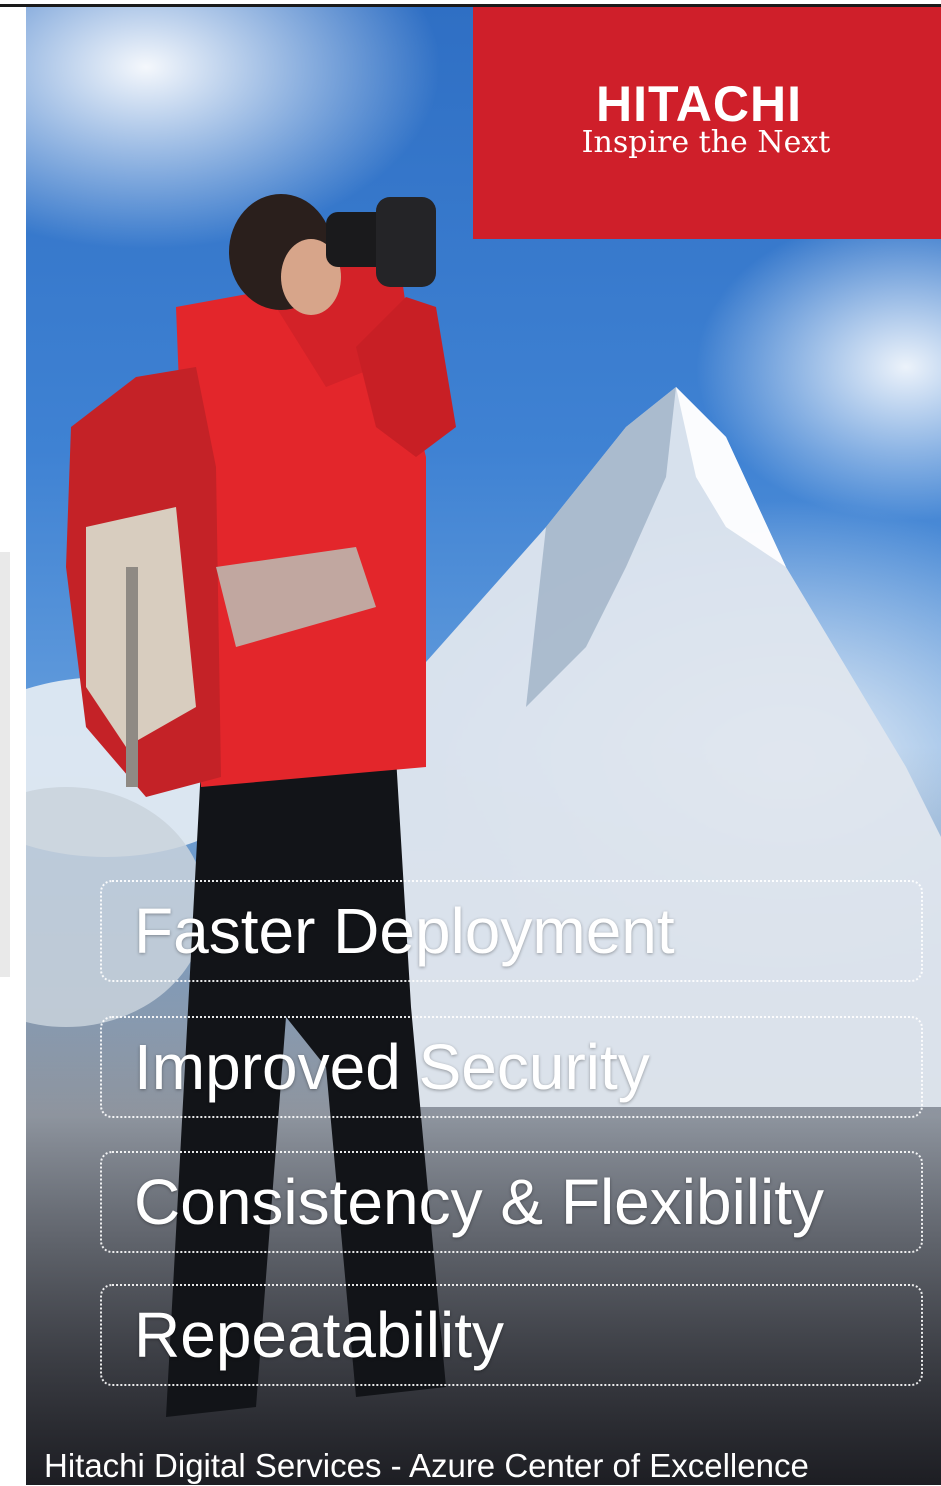 The image size is (941, 1486). I want to click on feature-improved-security: Improved Security, so click(511, 1067).